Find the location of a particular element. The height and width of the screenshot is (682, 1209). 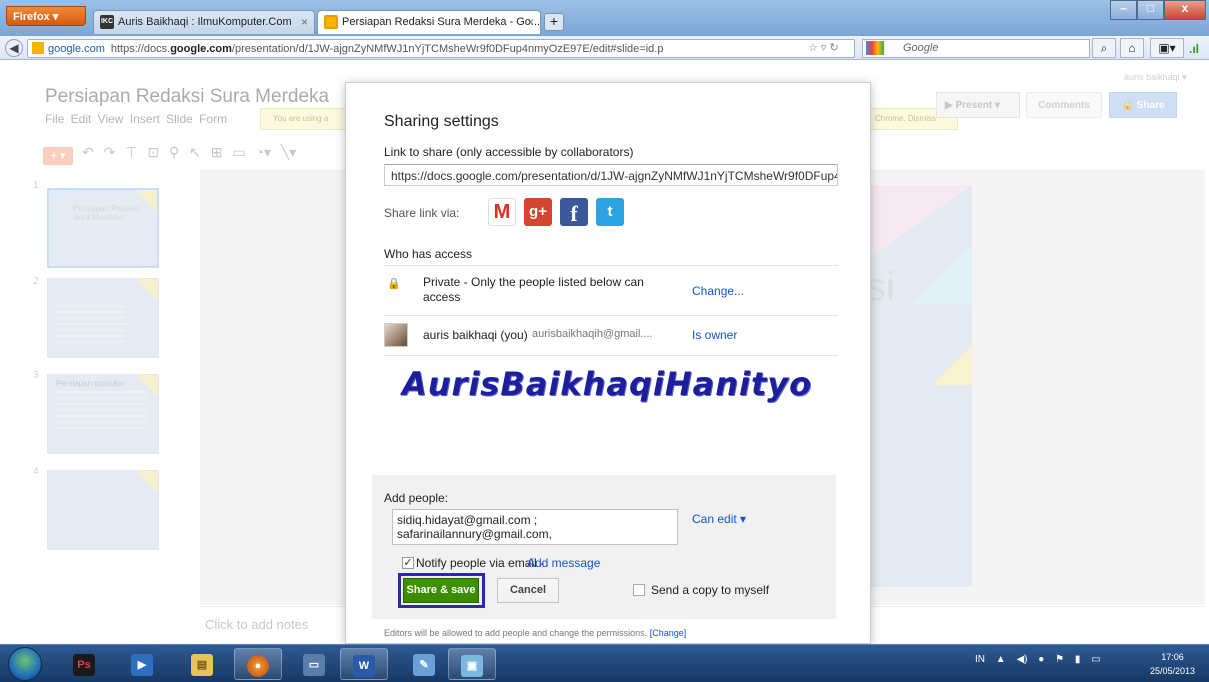

home-icon: ⌂ is located at coordinates (1132, 48).